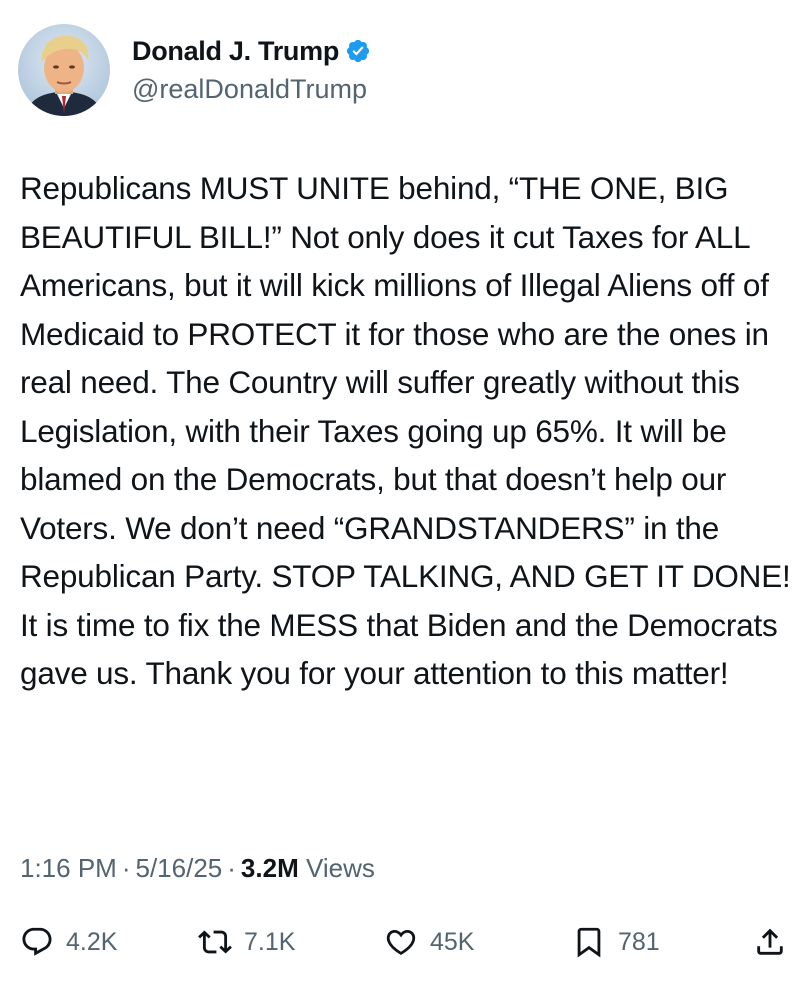  Describe the element at coordinates (37, 942) in the screenshot. I see `reply-icon` at that location.